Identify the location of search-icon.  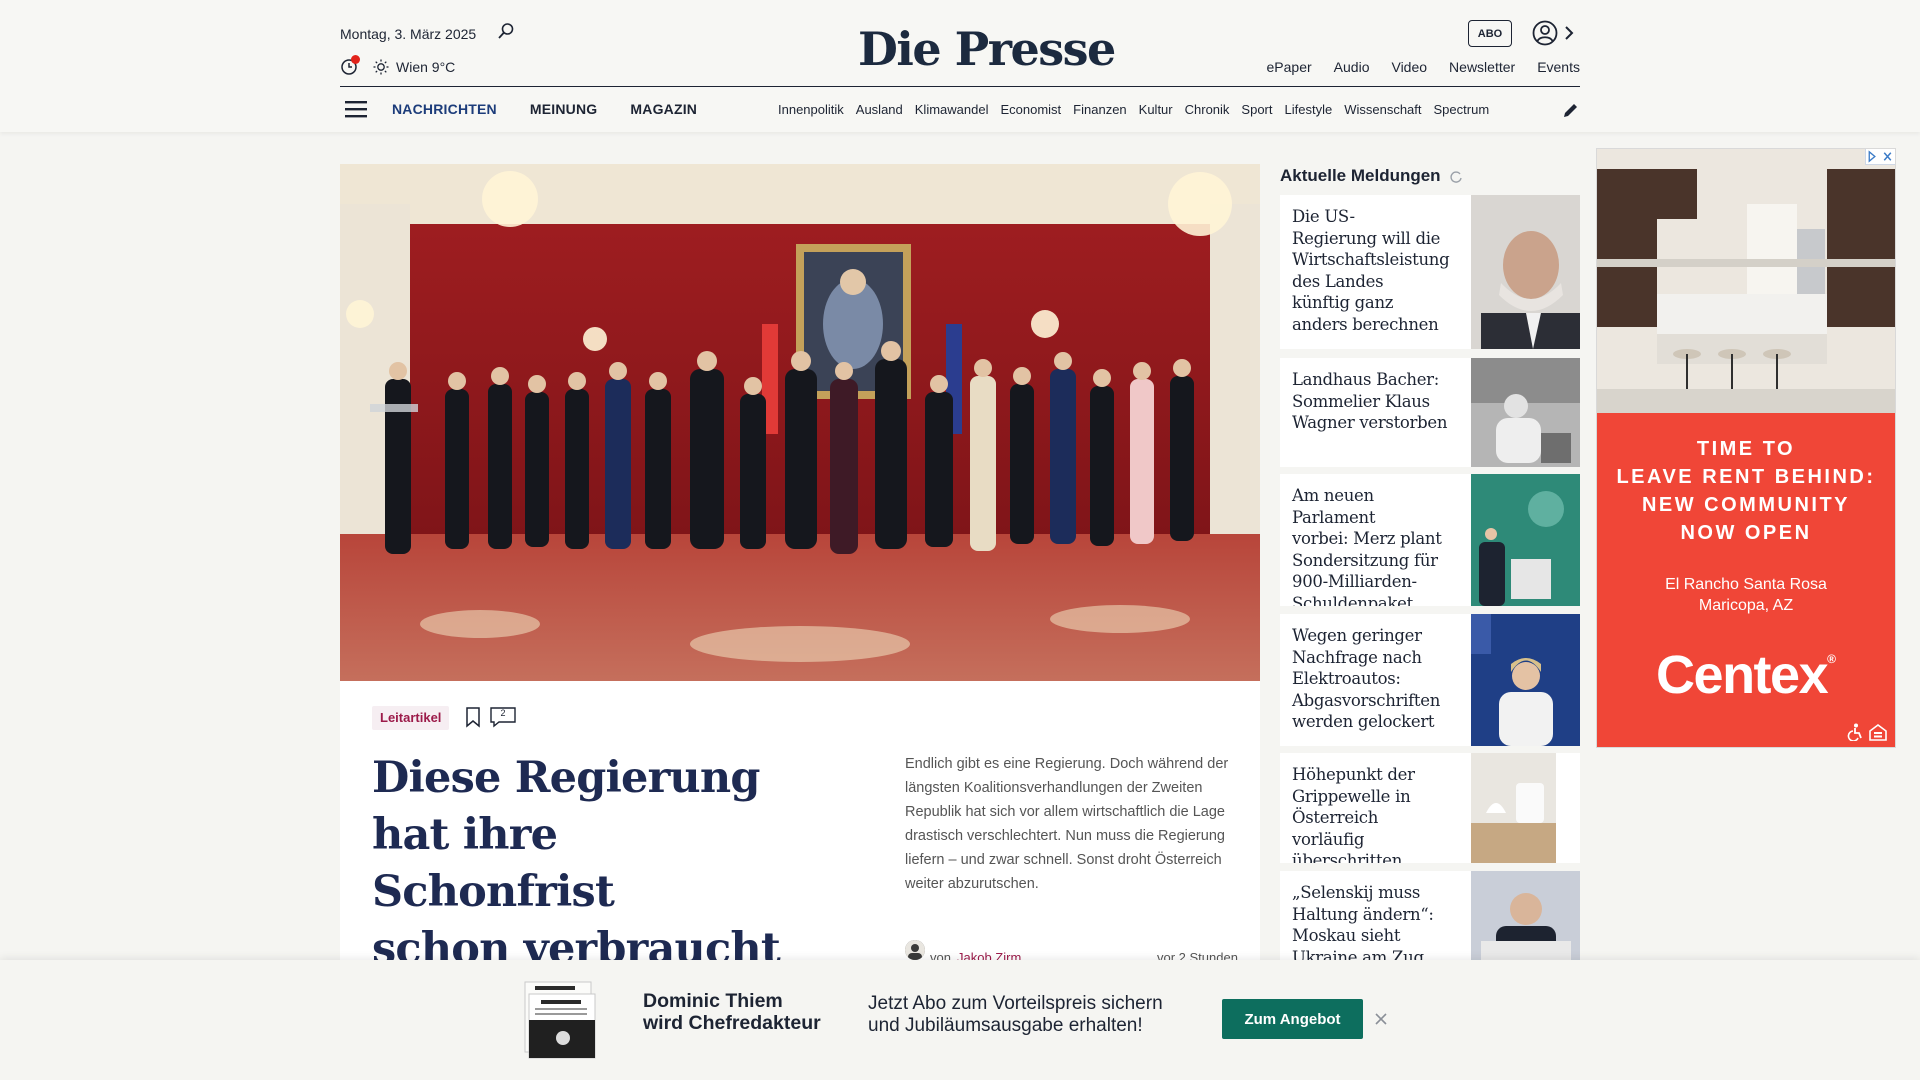
(506, 31).